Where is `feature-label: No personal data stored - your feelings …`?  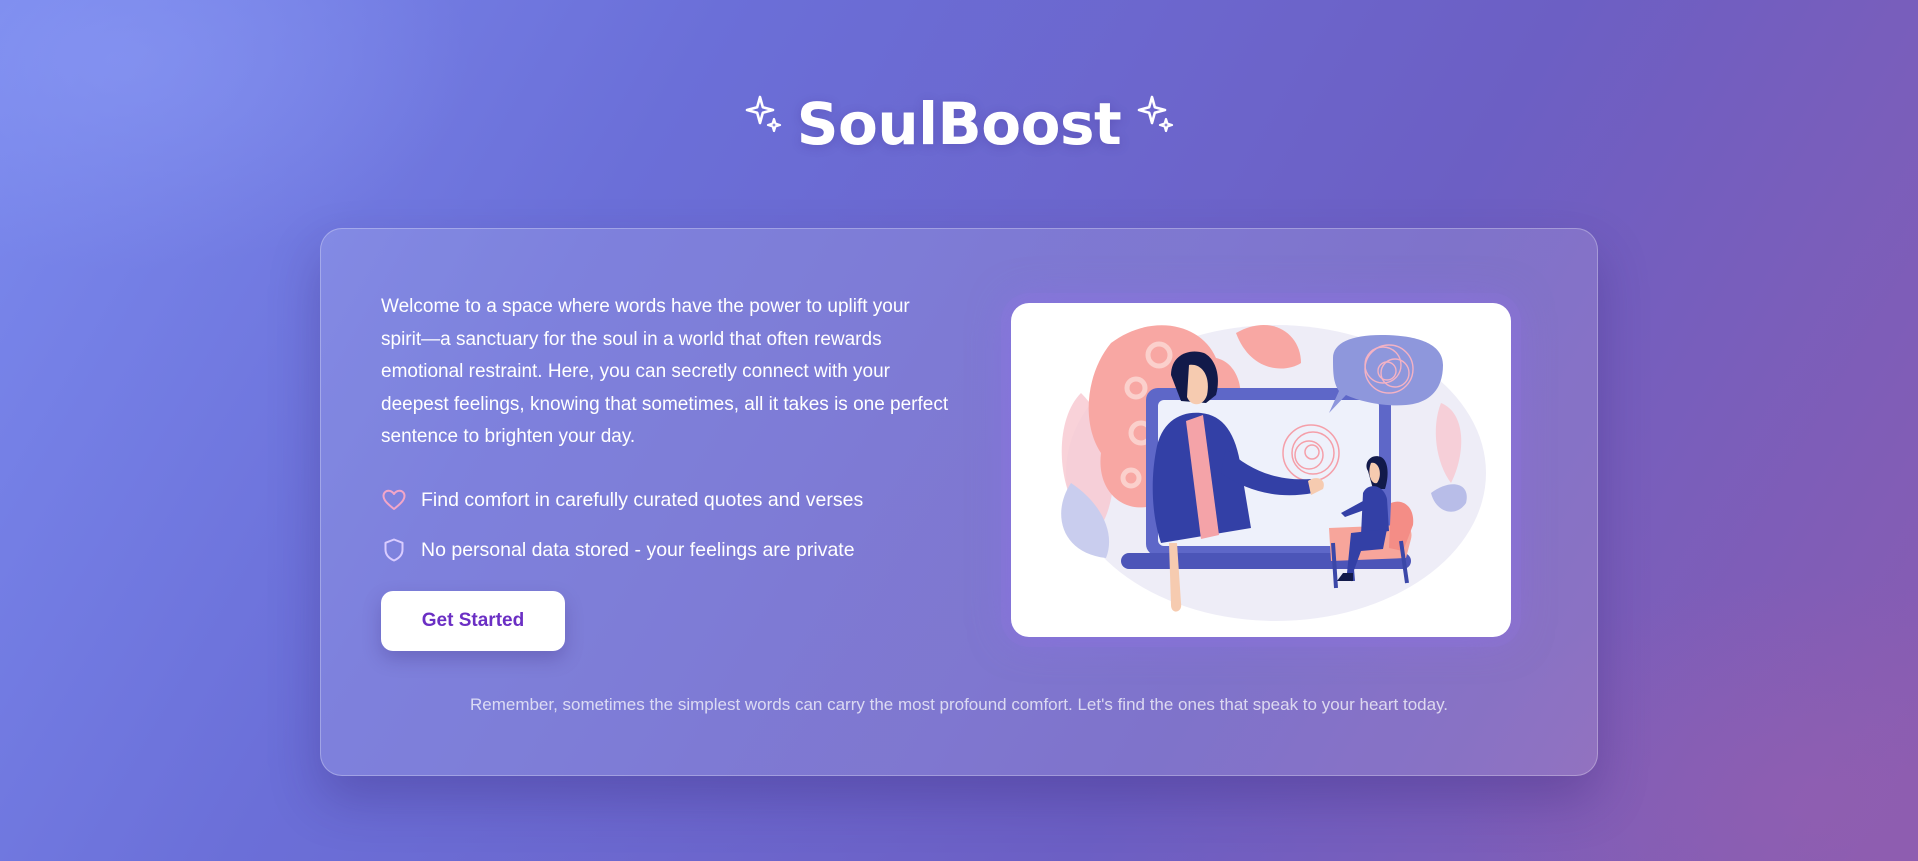 feature-label: No personal data stored - your feelings … is located at coordinates (638, 549).